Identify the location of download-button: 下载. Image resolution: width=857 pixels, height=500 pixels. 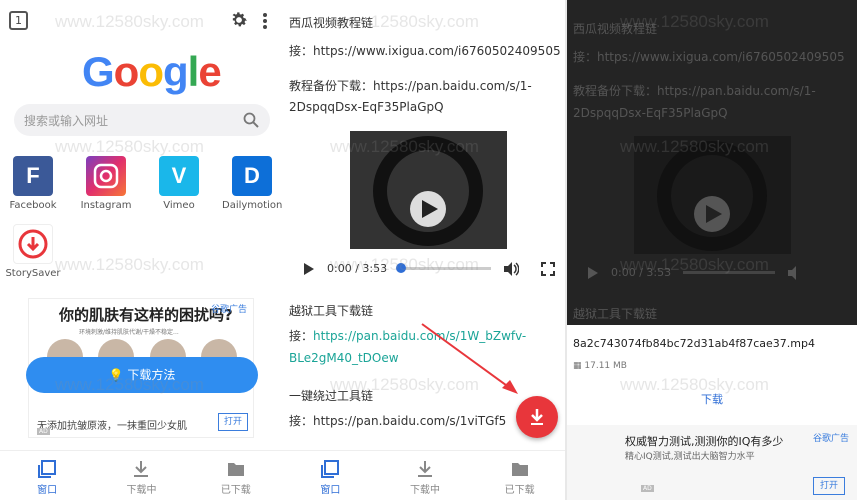
(712, 399).